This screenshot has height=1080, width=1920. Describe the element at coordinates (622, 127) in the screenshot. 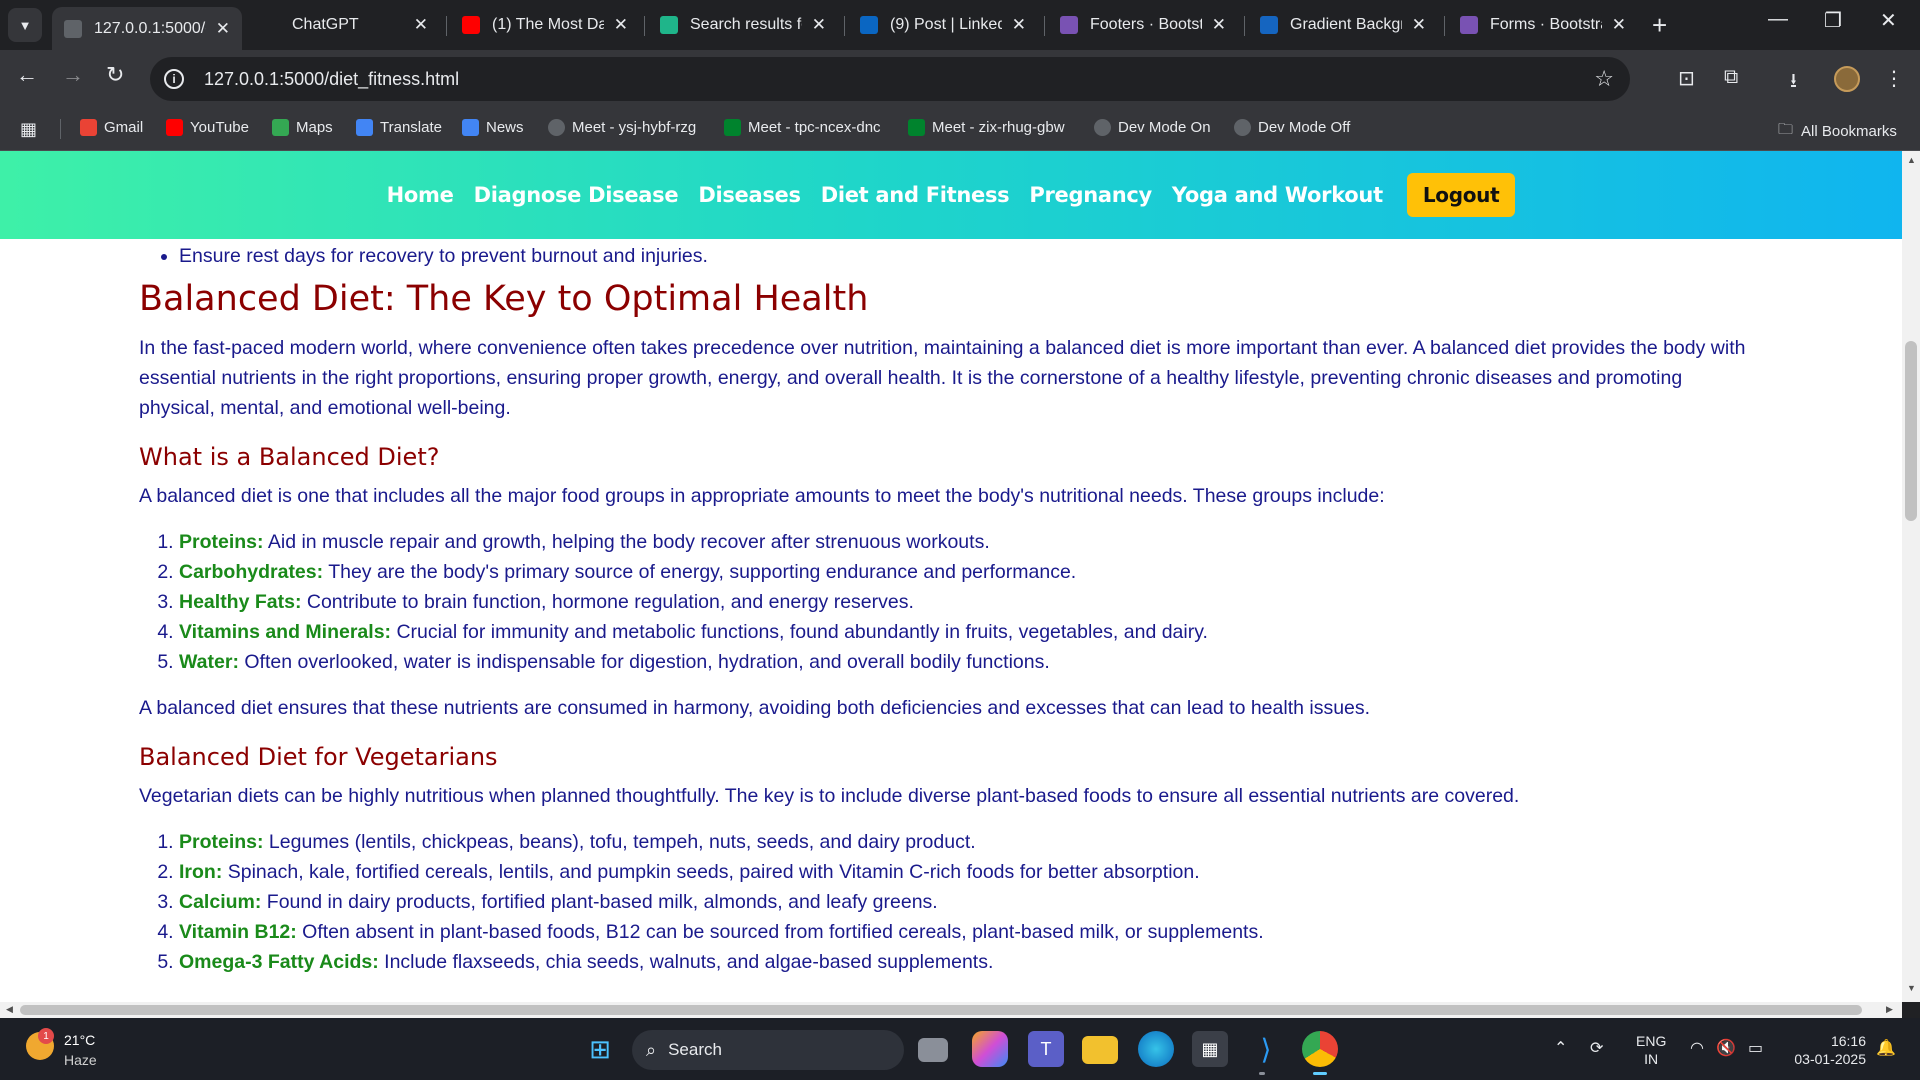

I see `bookmark-item: Meet - ysj-hybf-rzg` at that location.